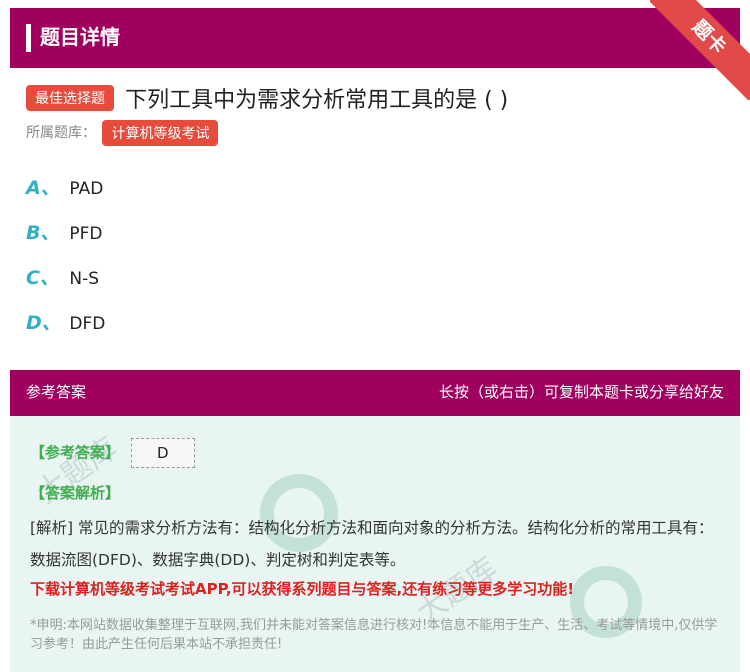 The width and height of the screenshot is (750, 672). Describe the element at coordinates (61, 133) in the screenshot. I see `bank-label: 所属题库：` at that location.